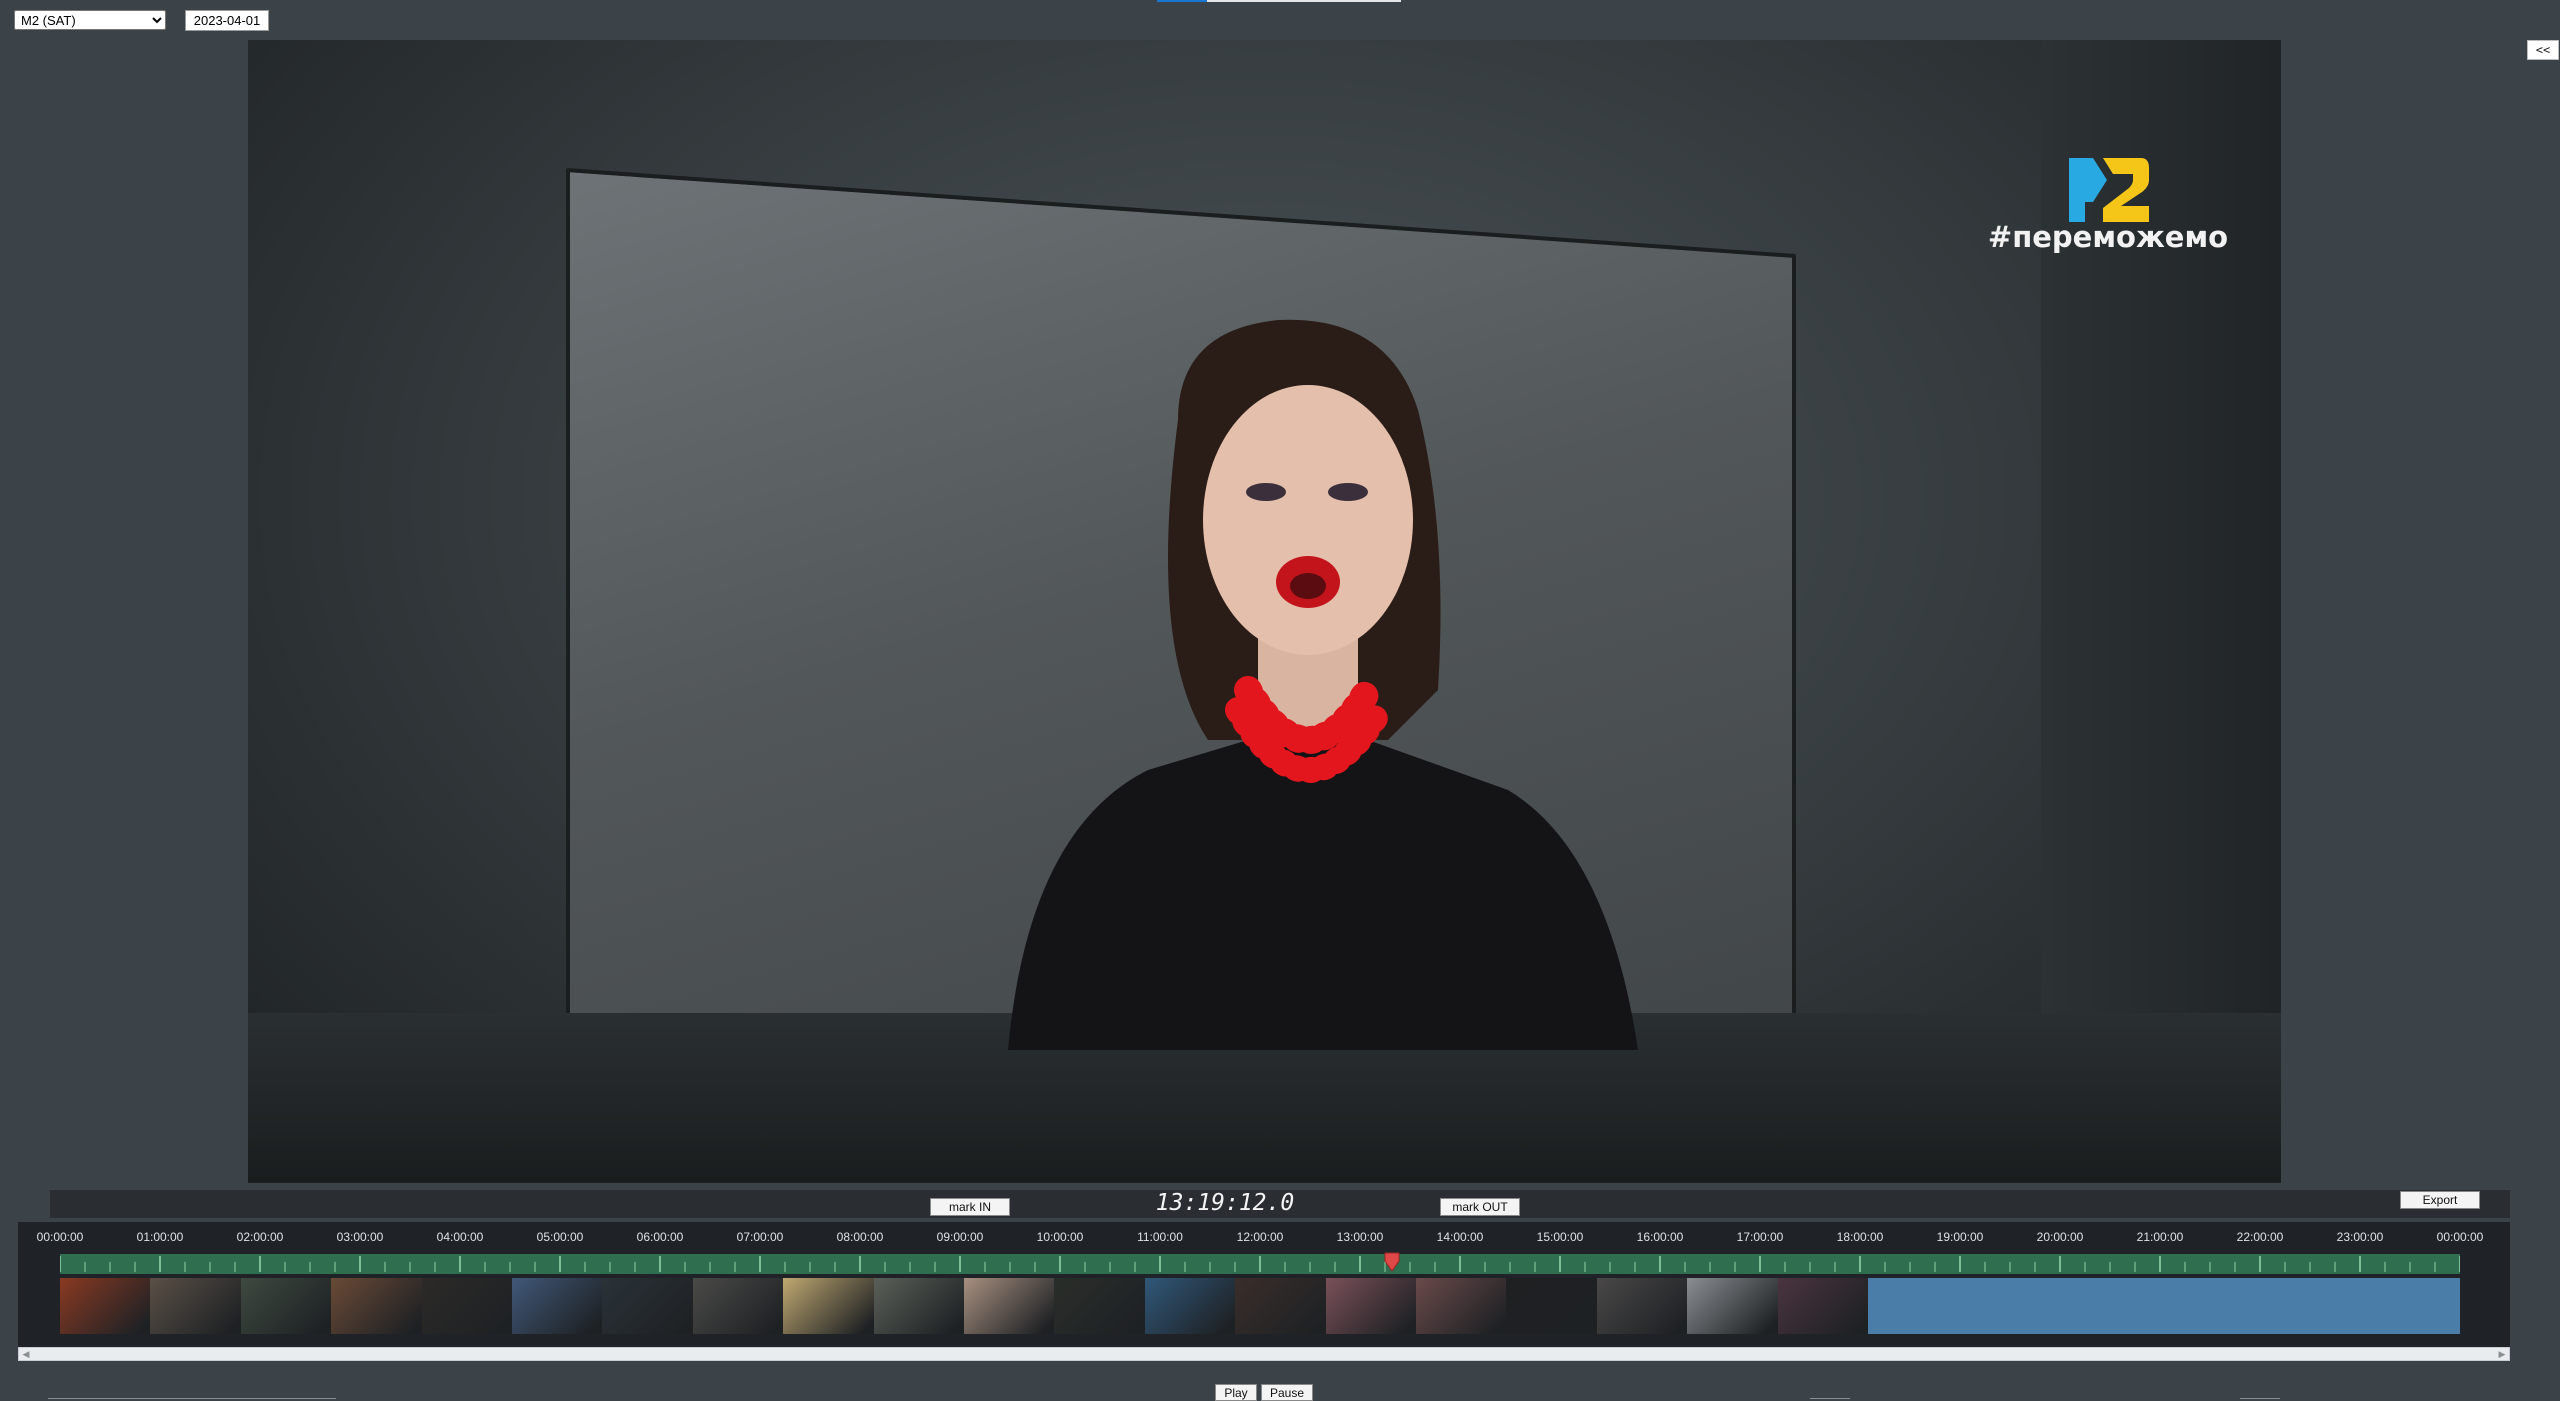 The height and width of the screenshot is (1401, 2560). I want to click on play-button: Play, so click(1236, 1392).